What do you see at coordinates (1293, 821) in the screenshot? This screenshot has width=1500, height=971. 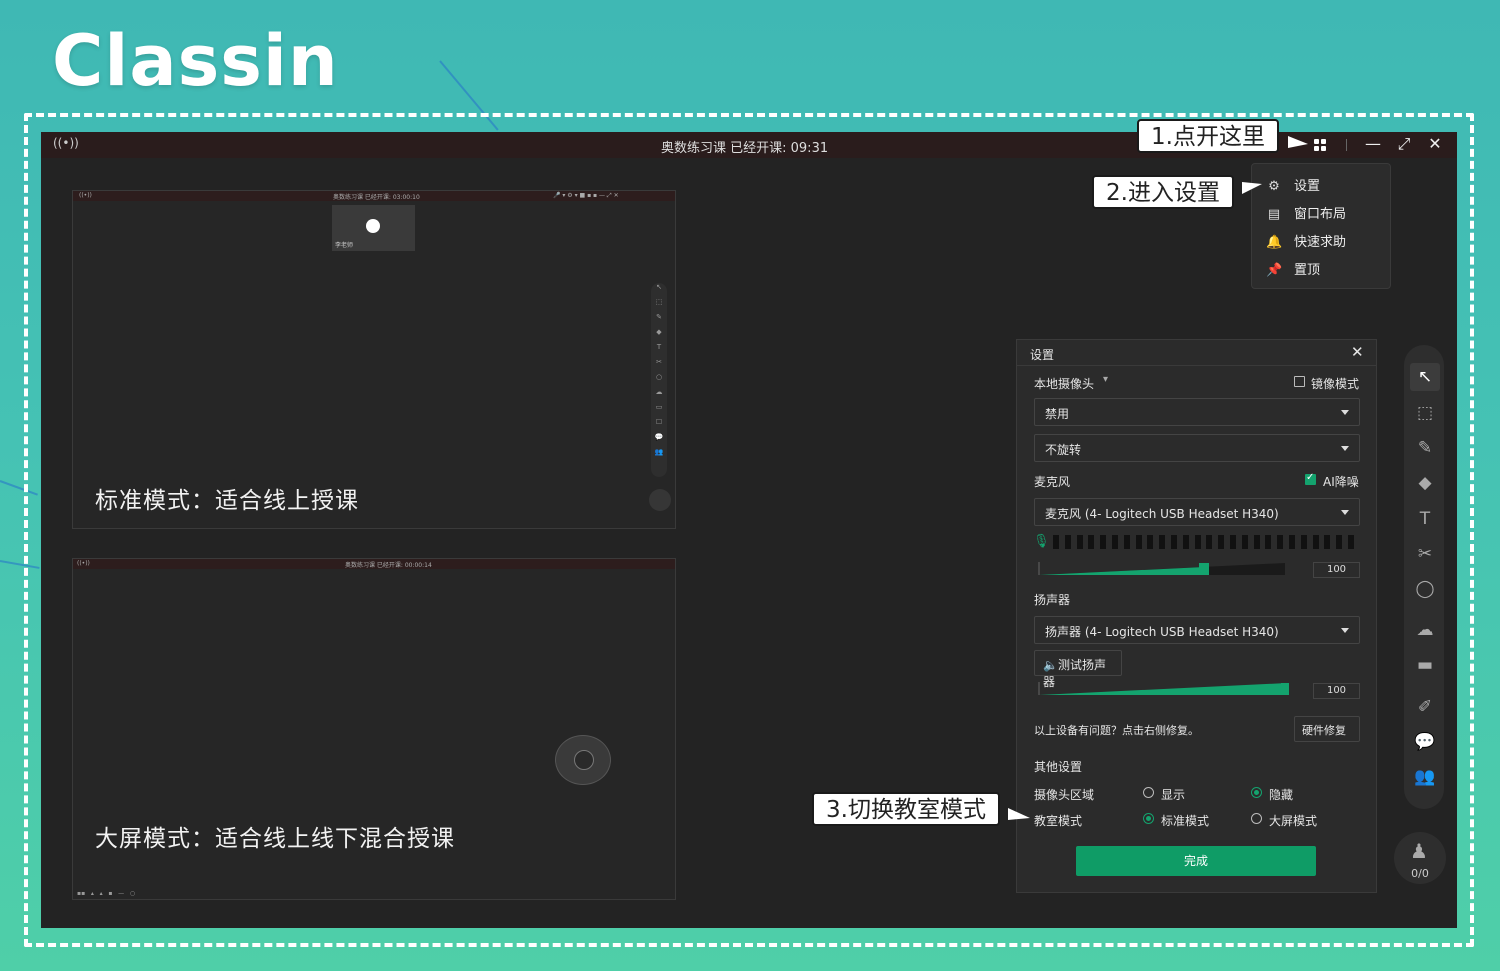 I see `mode-bigscreen-label: 大屏模式` at bounding box center [1293, 821].